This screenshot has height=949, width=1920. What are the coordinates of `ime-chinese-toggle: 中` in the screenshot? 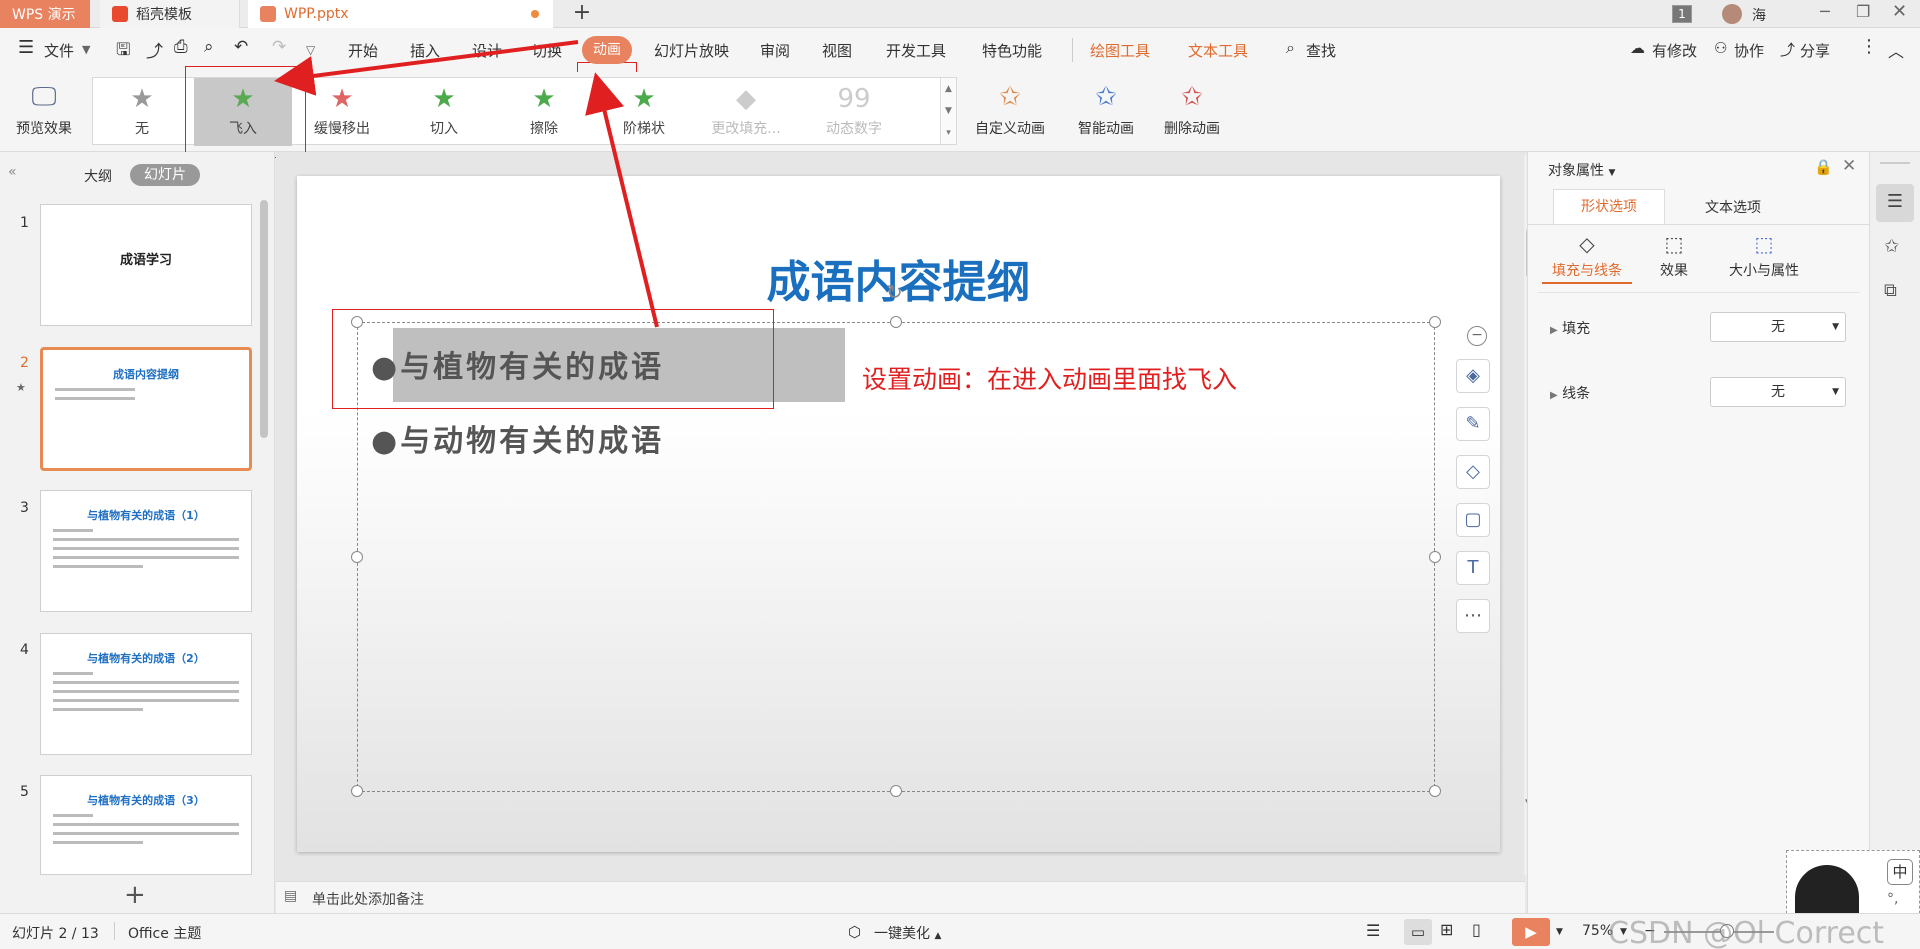 It's located at (1900, 872).